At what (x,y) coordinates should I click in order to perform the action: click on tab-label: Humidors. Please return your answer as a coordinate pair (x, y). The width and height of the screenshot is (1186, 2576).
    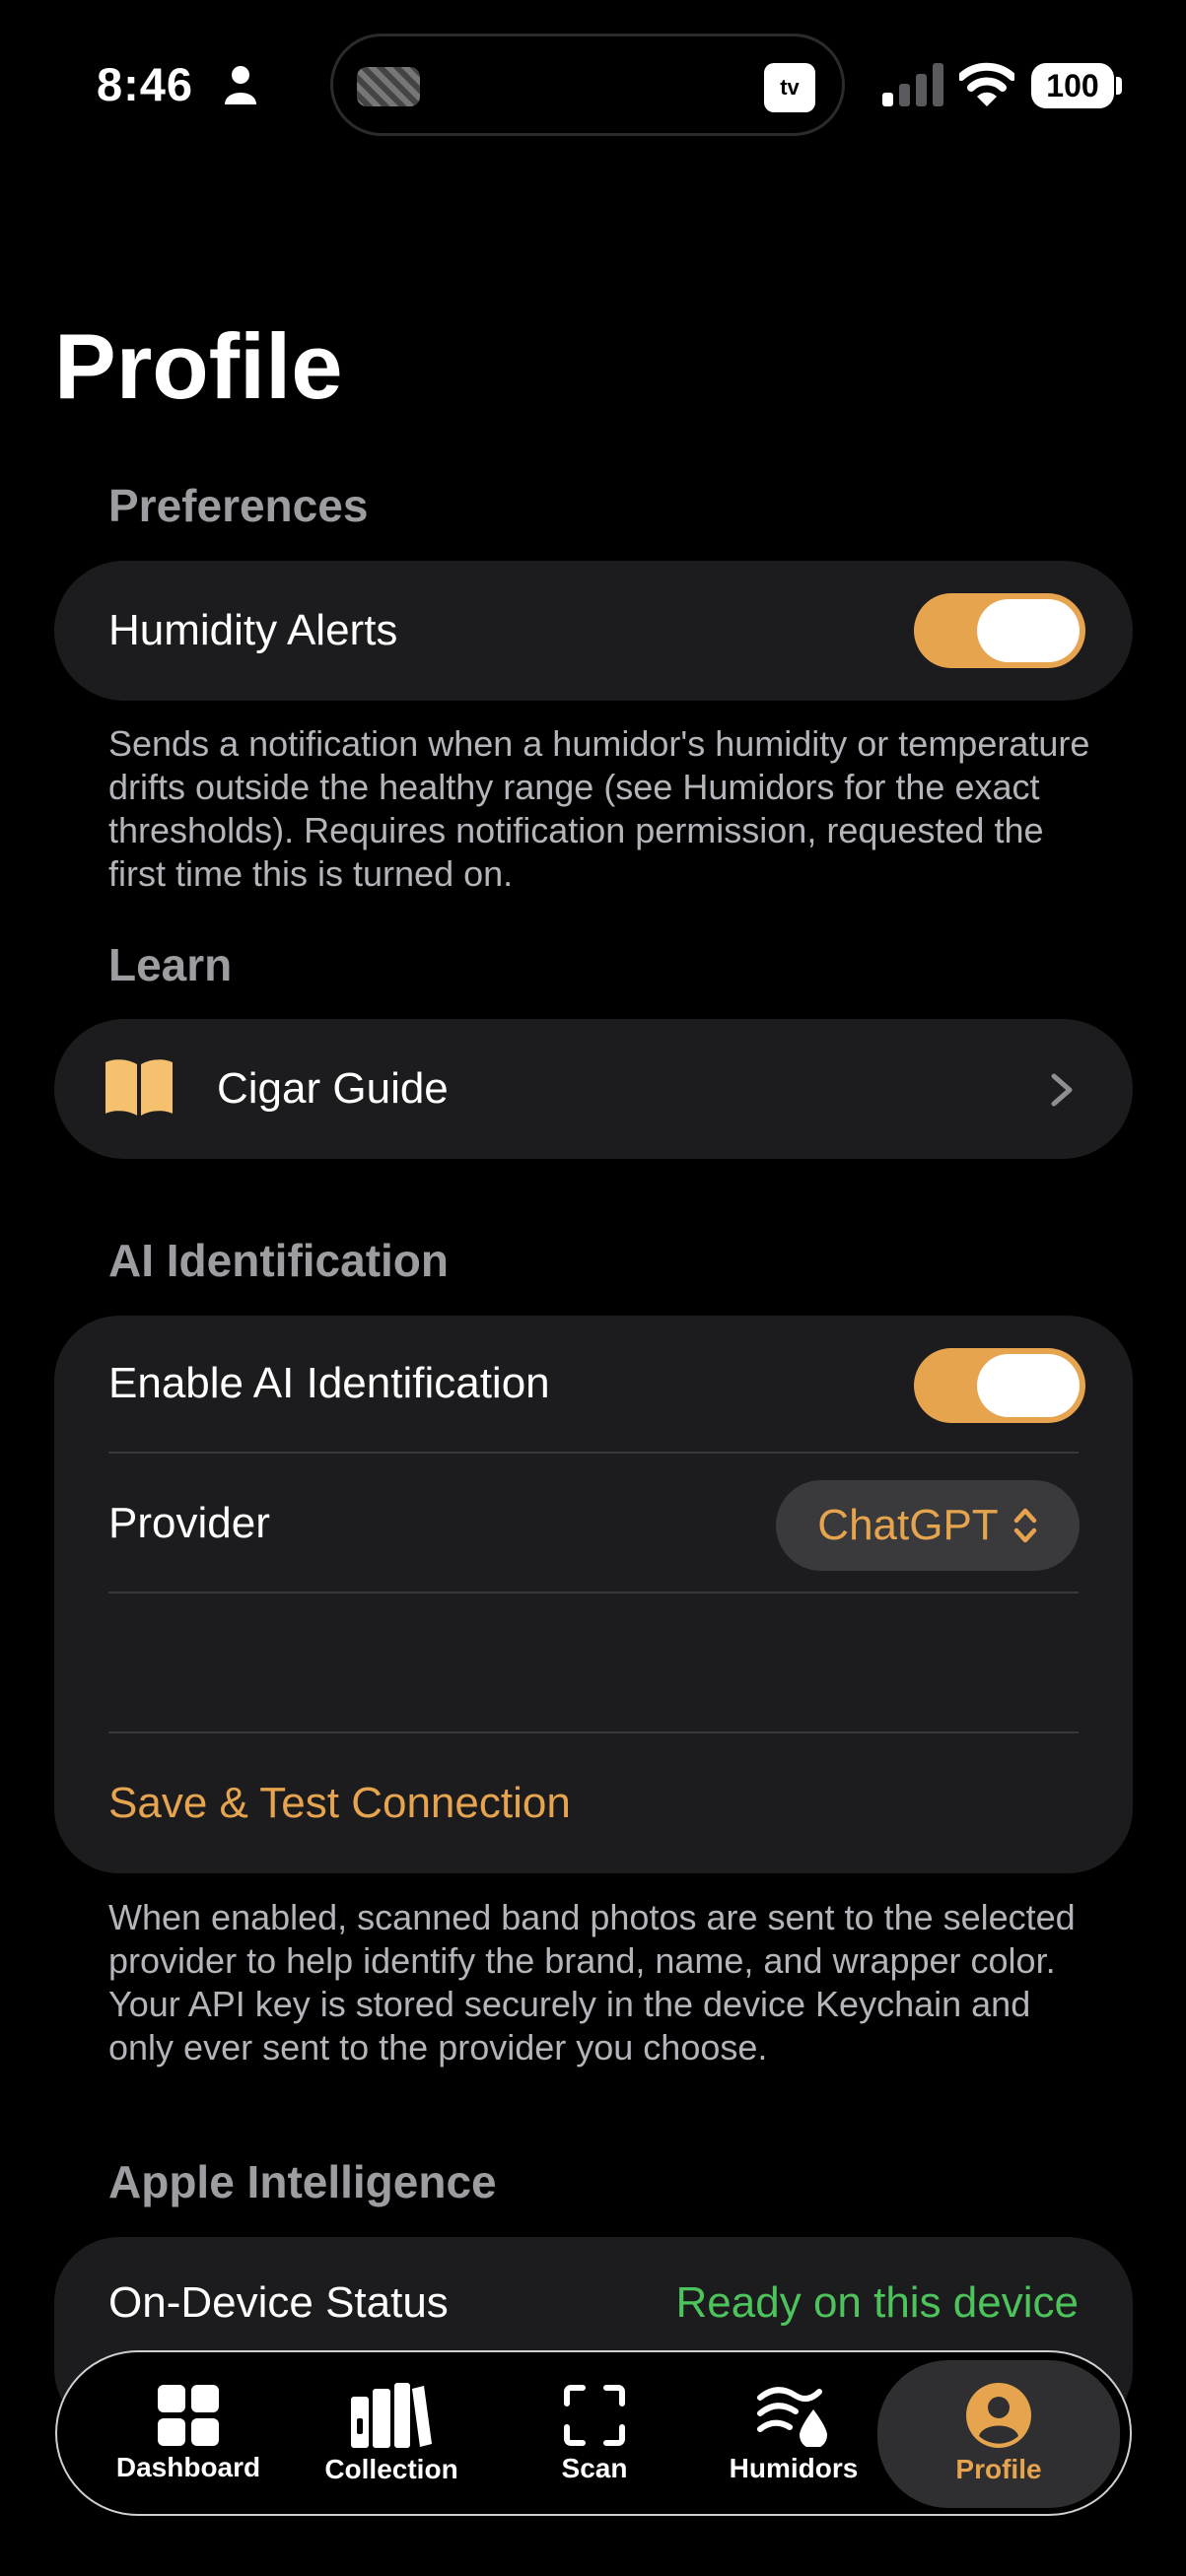
    Looking at the image, I should click on (794, 2468).